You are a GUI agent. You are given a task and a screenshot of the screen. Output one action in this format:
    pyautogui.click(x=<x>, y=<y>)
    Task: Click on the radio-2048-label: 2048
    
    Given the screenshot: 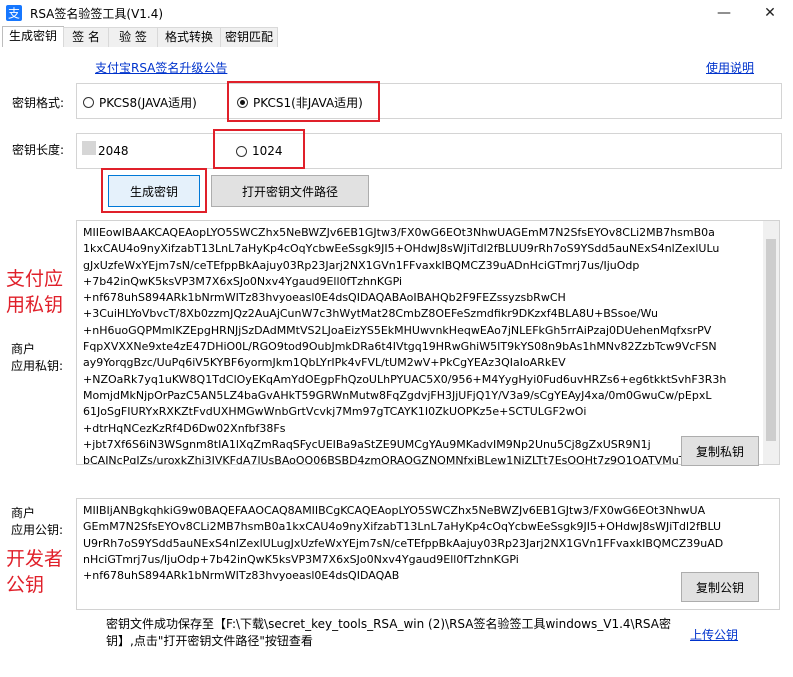 What is the action you would take?
    pyautogui.click(x=113, y=151)
    